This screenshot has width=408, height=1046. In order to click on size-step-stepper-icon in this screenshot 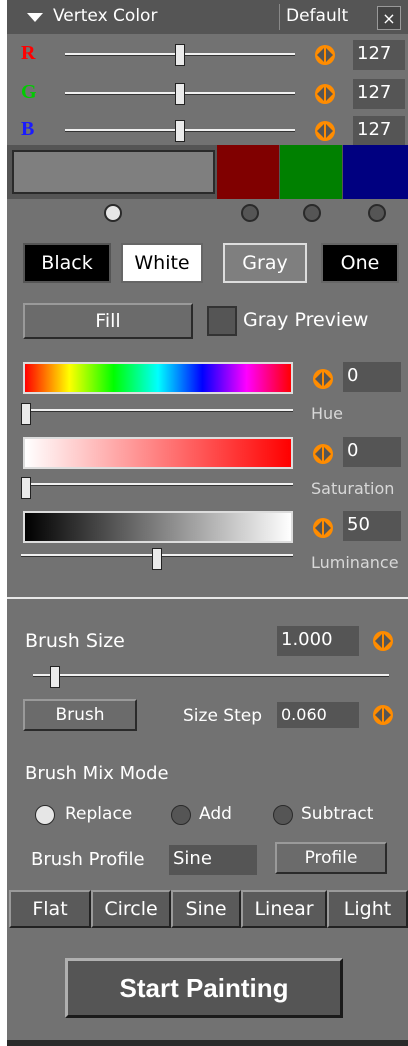, I will do `click(386, 715)`.